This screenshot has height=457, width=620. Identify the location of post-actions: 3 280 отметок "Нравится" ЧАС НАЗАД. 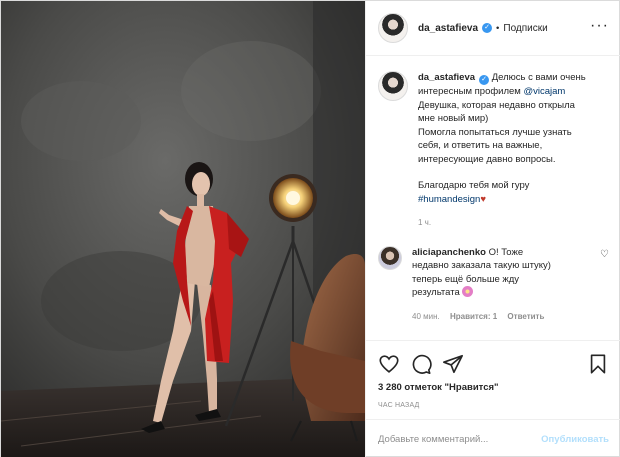
(493, 375).